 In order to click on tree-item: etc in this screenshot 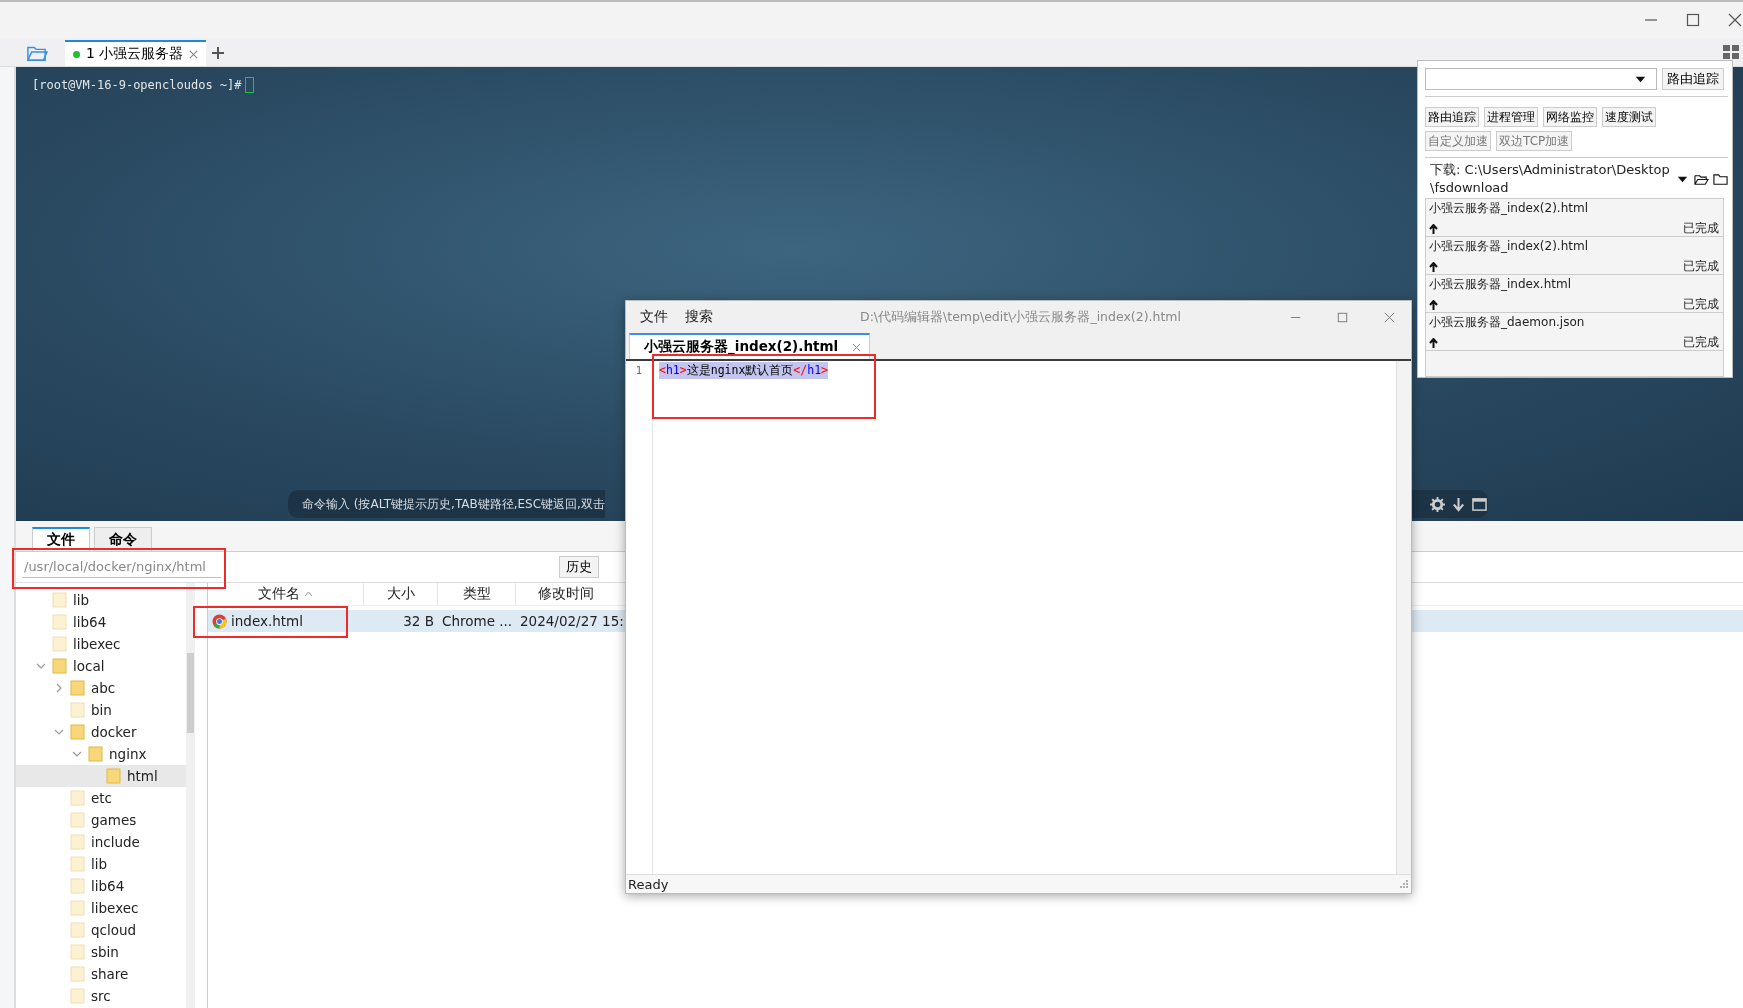, I will do `click(101, 798)`.